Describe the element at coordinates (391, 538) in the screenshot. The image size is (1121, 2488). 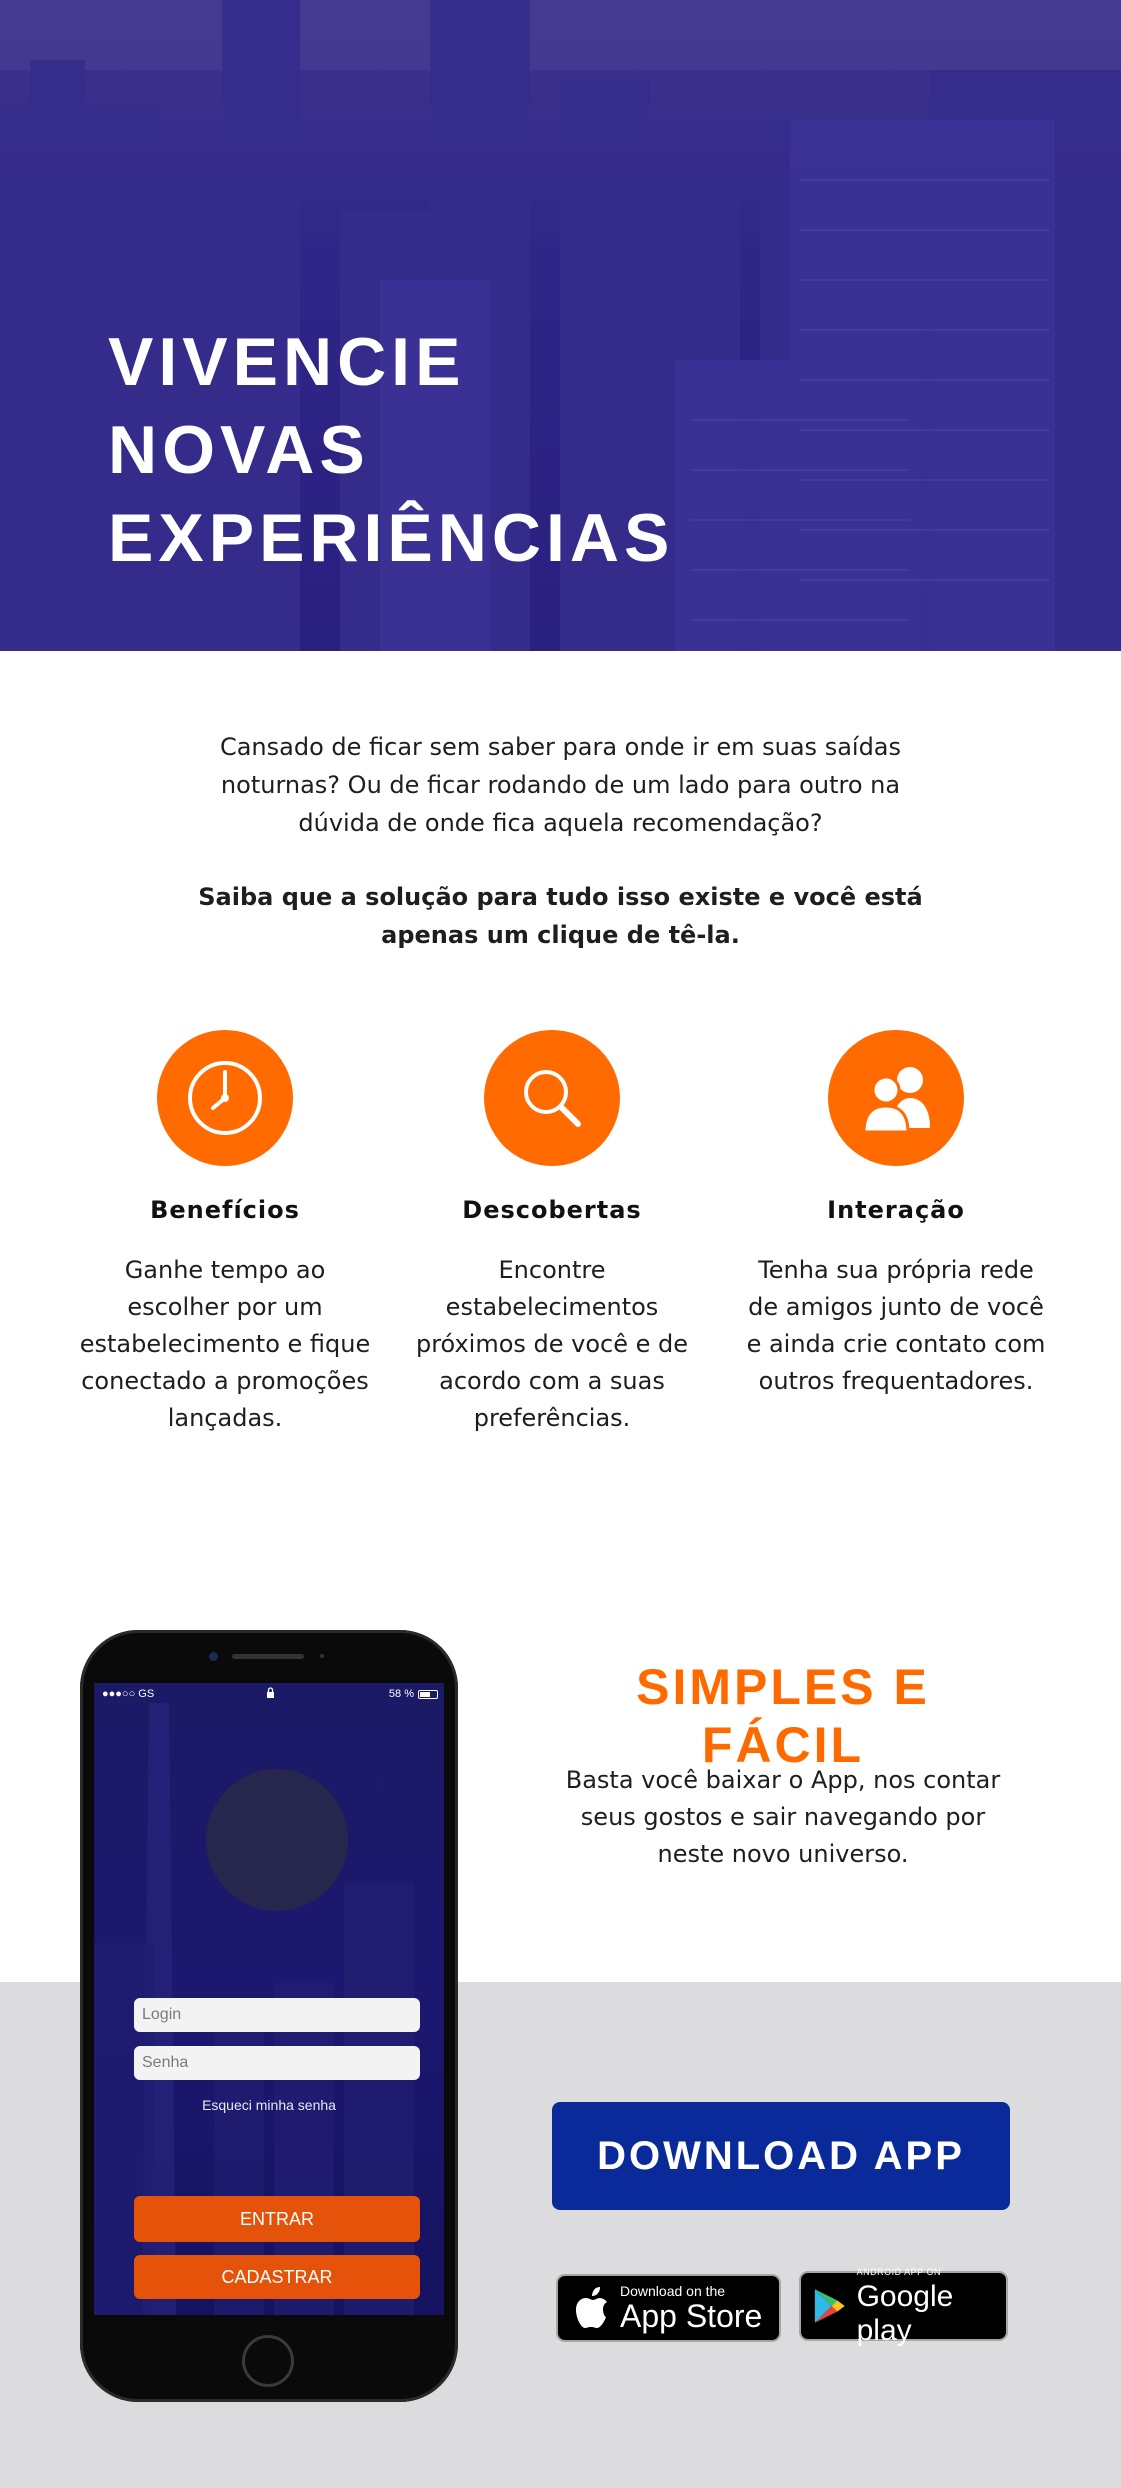
I see `hero-title-line: EXPERIÊNCIAS` at that location.